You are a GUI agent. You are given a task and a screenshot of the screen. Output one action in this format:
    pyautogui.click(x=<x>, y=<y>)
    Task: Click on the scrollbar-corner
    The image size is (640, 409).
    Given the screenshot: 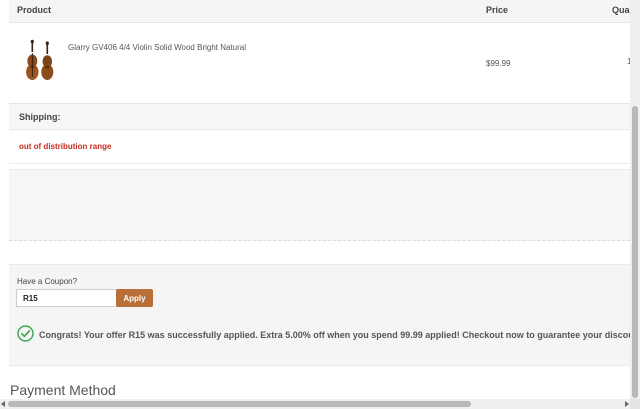 What is the action you would take?
    pyautogui.click(x=635, y=404)
    